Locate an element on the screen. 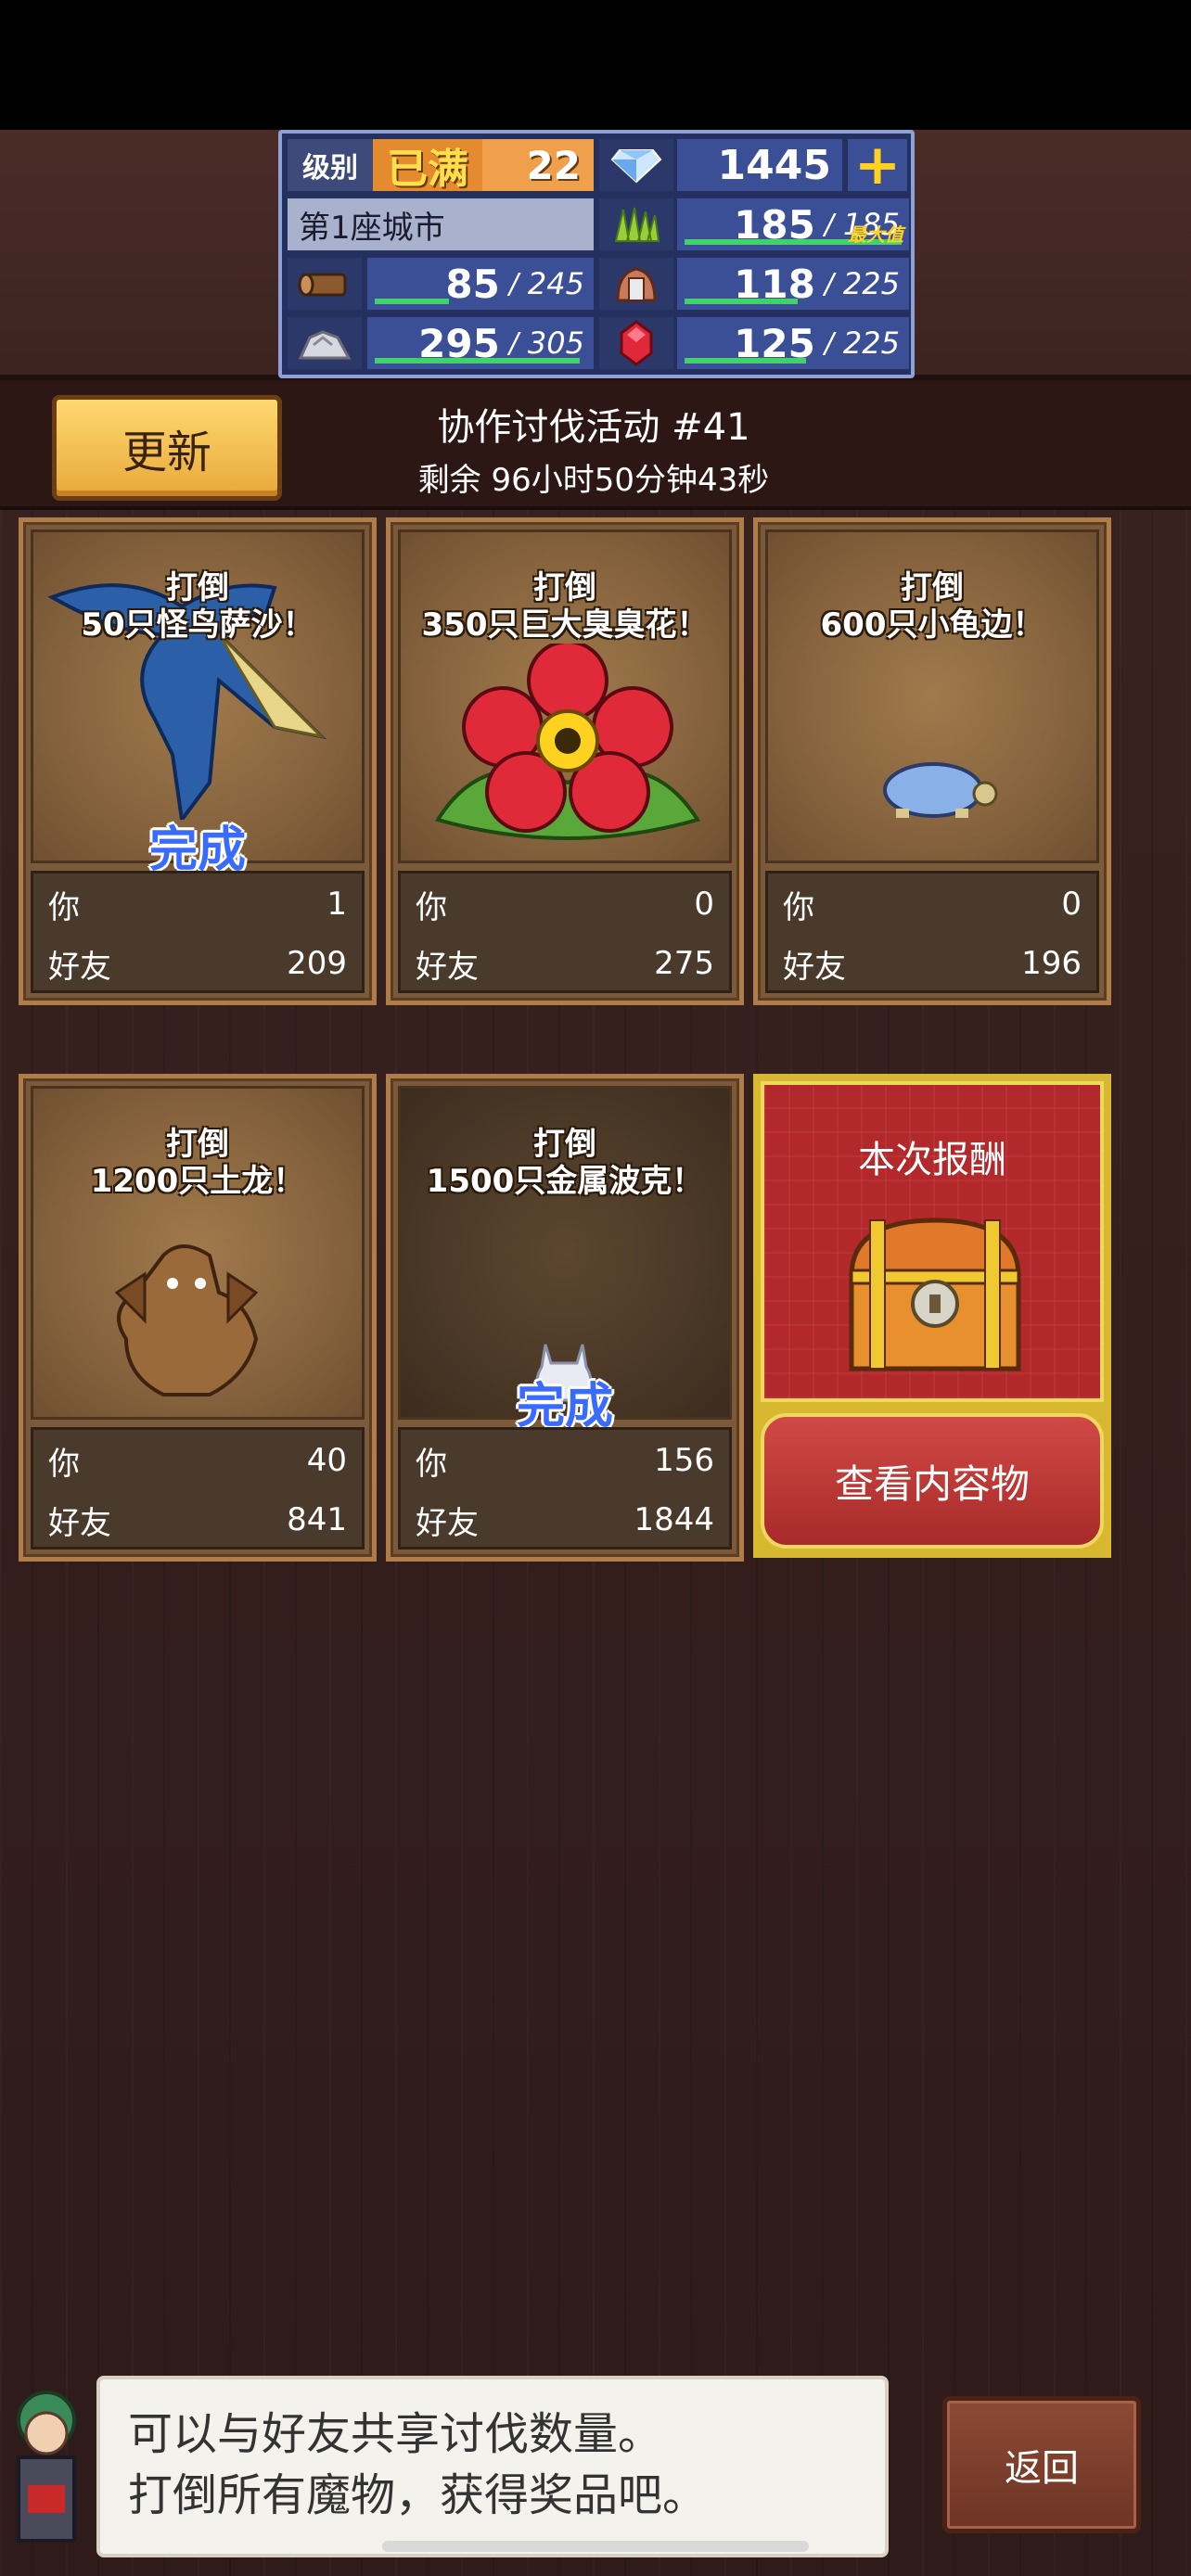  card-art: 打倒 1200只土龙！ is located at coordinates (198, 1253).